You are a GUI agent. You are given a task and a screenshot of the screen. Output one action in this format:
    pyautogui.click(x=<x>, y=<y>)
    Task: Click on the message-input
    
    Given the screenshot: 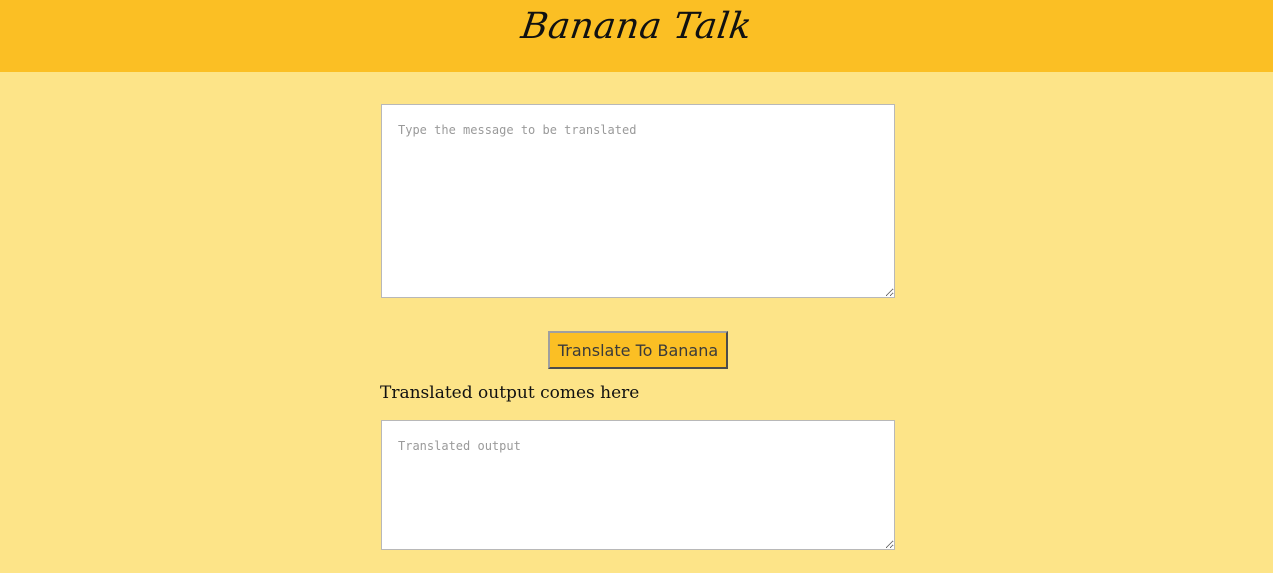 What is the action you would take?
    pyautogui.click(x=638, y=201)
    